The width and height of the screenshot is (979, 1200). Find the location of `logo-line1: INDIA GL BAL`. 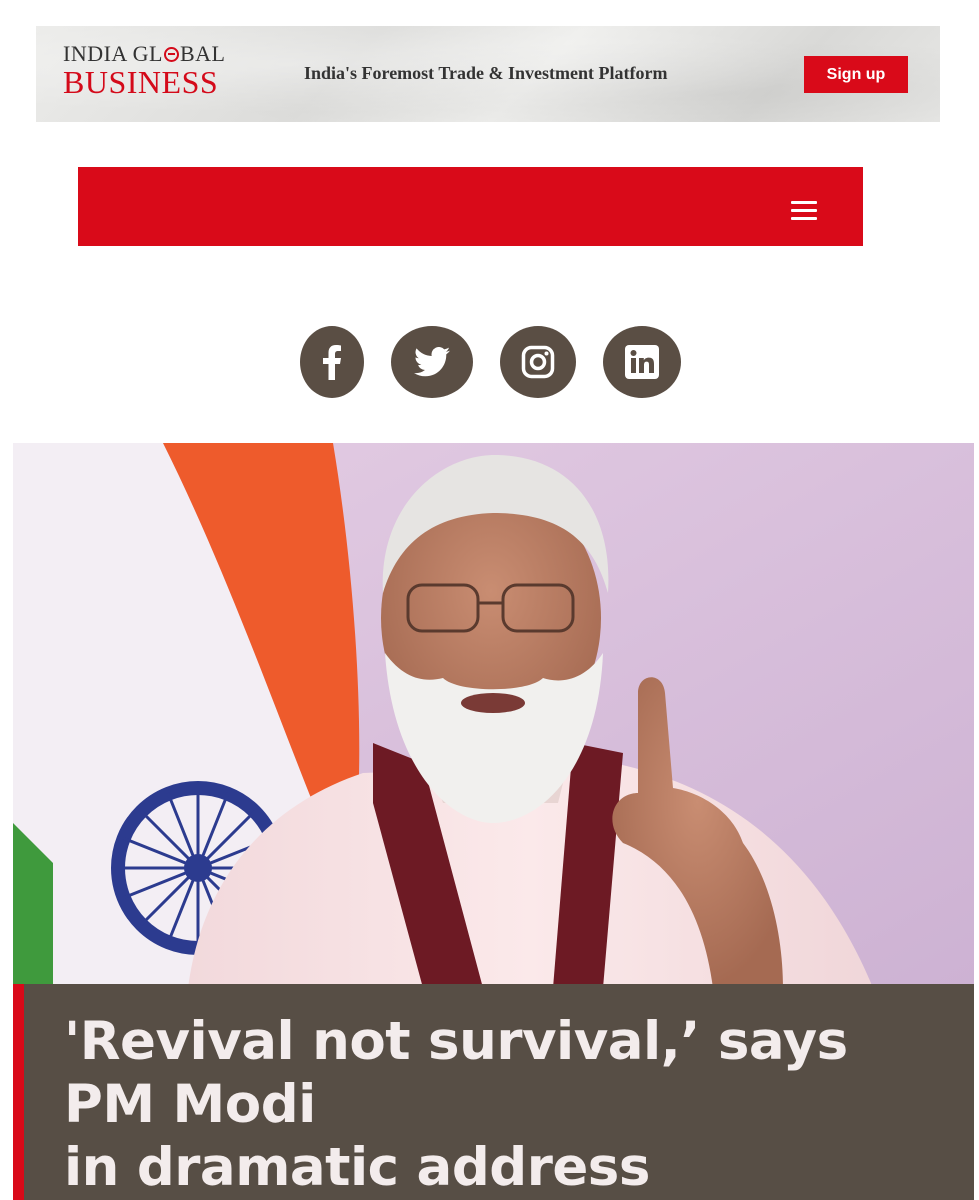

logo-line1: INDIA GL BAL is located at coordinates (144, 53).